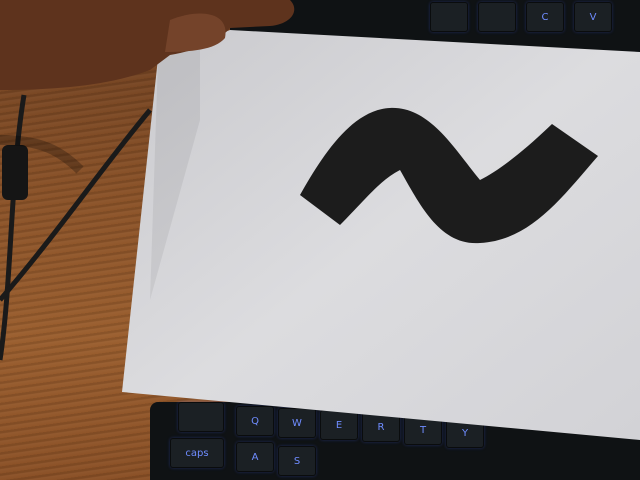  I want to click on hand, so click(147, 45).